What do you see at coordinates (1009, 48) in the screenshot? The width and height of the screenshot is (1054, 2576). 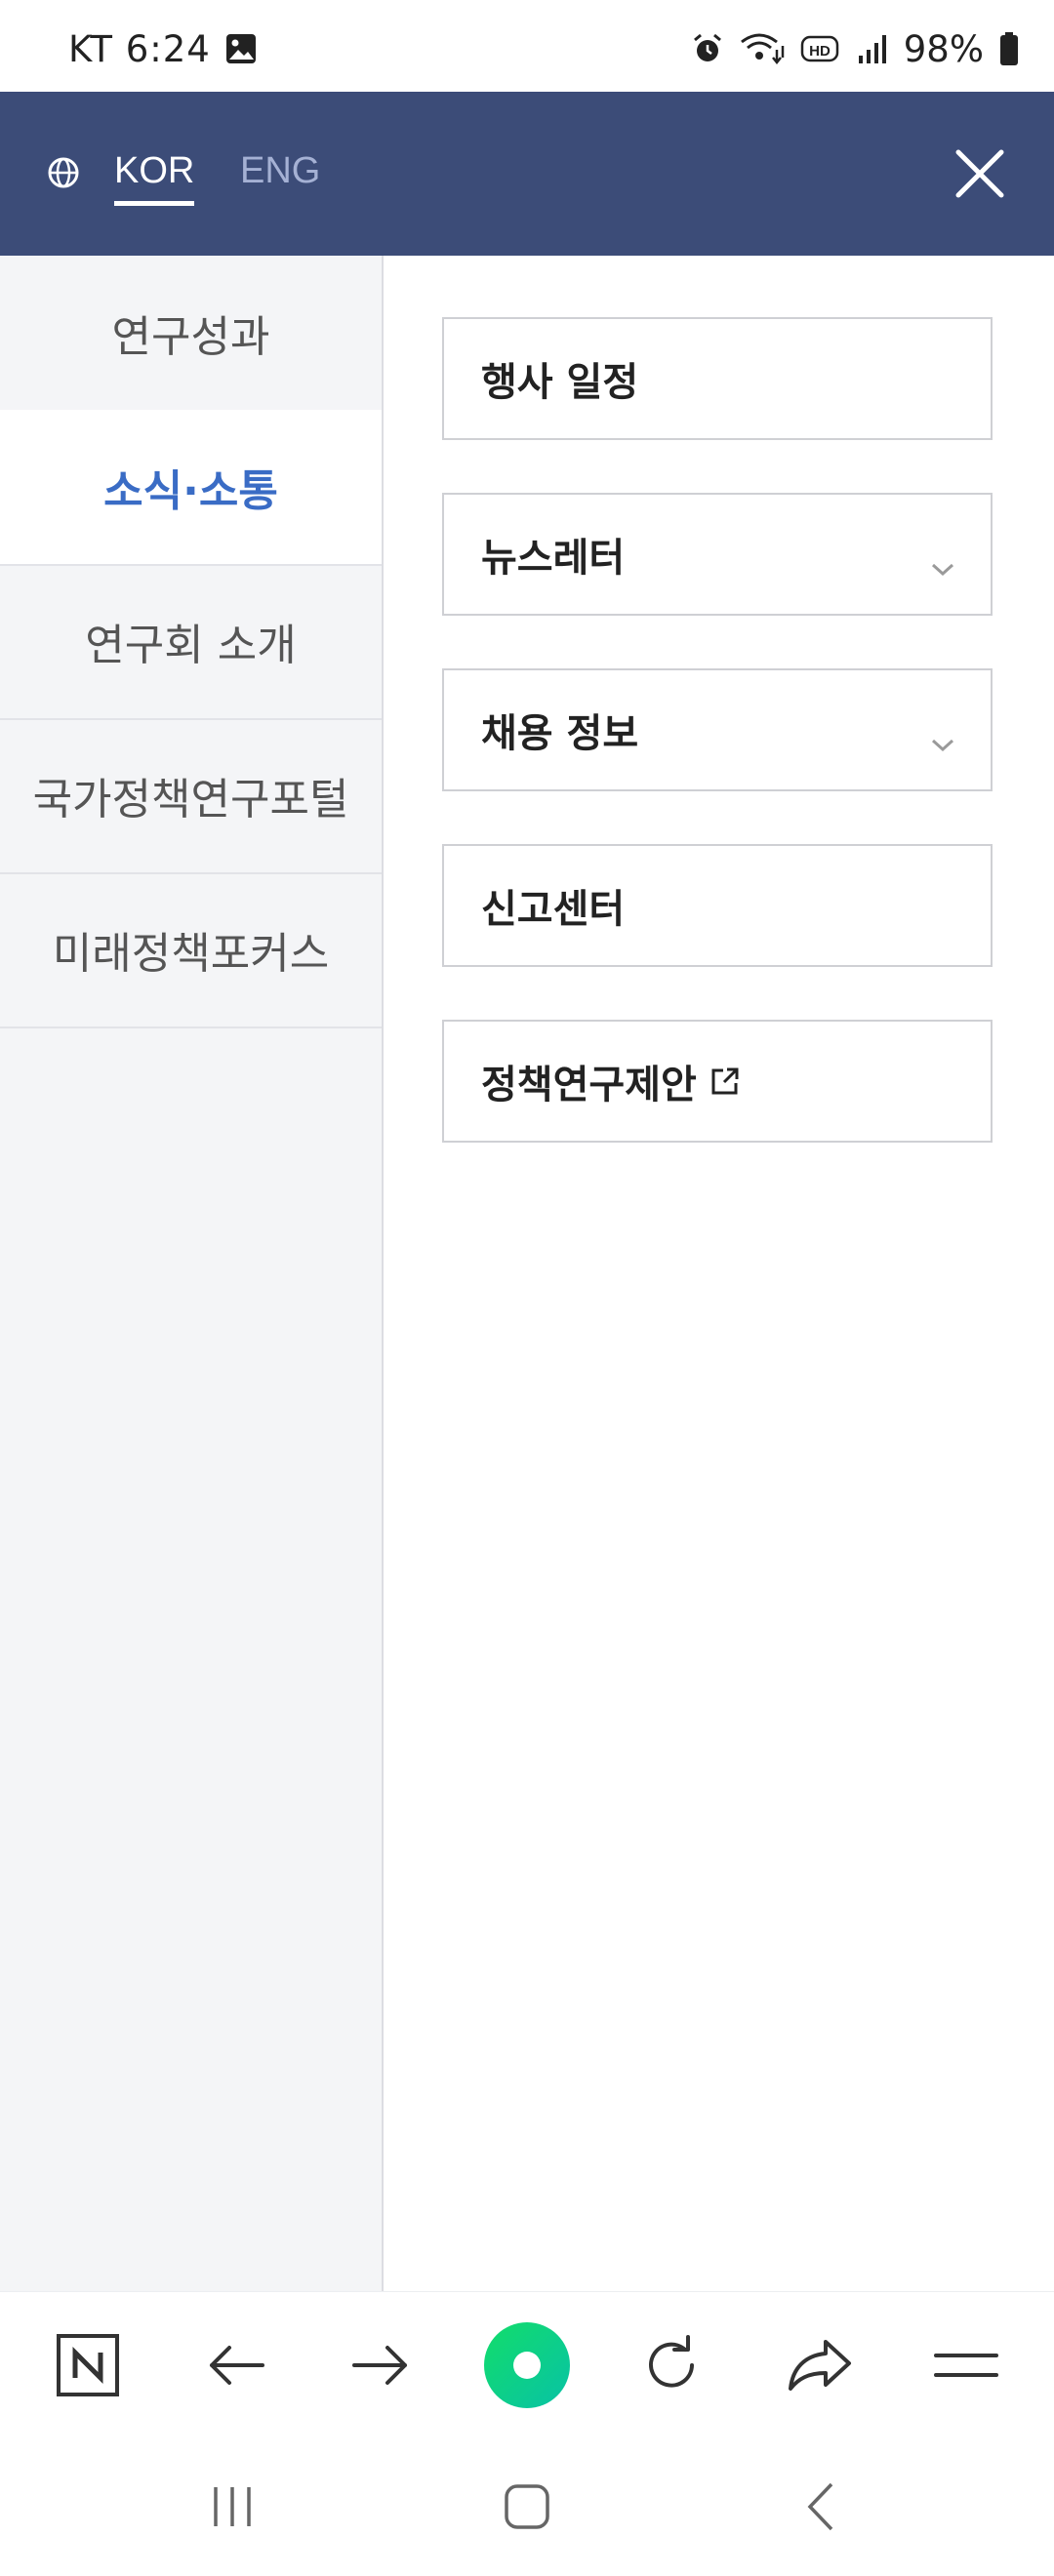 I see `battery-icon` at bounding box center [1009, 48].